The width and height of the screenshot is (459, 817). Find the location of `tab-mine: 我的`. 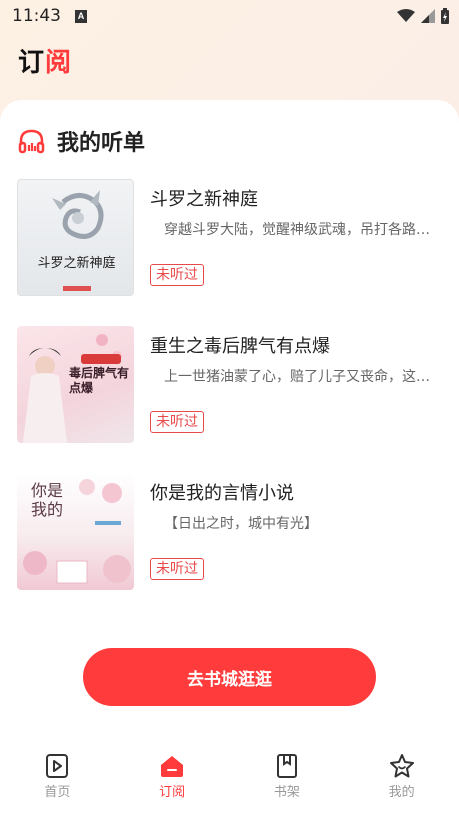

tab-mine: 我的 is located at coordinates (401, 778).